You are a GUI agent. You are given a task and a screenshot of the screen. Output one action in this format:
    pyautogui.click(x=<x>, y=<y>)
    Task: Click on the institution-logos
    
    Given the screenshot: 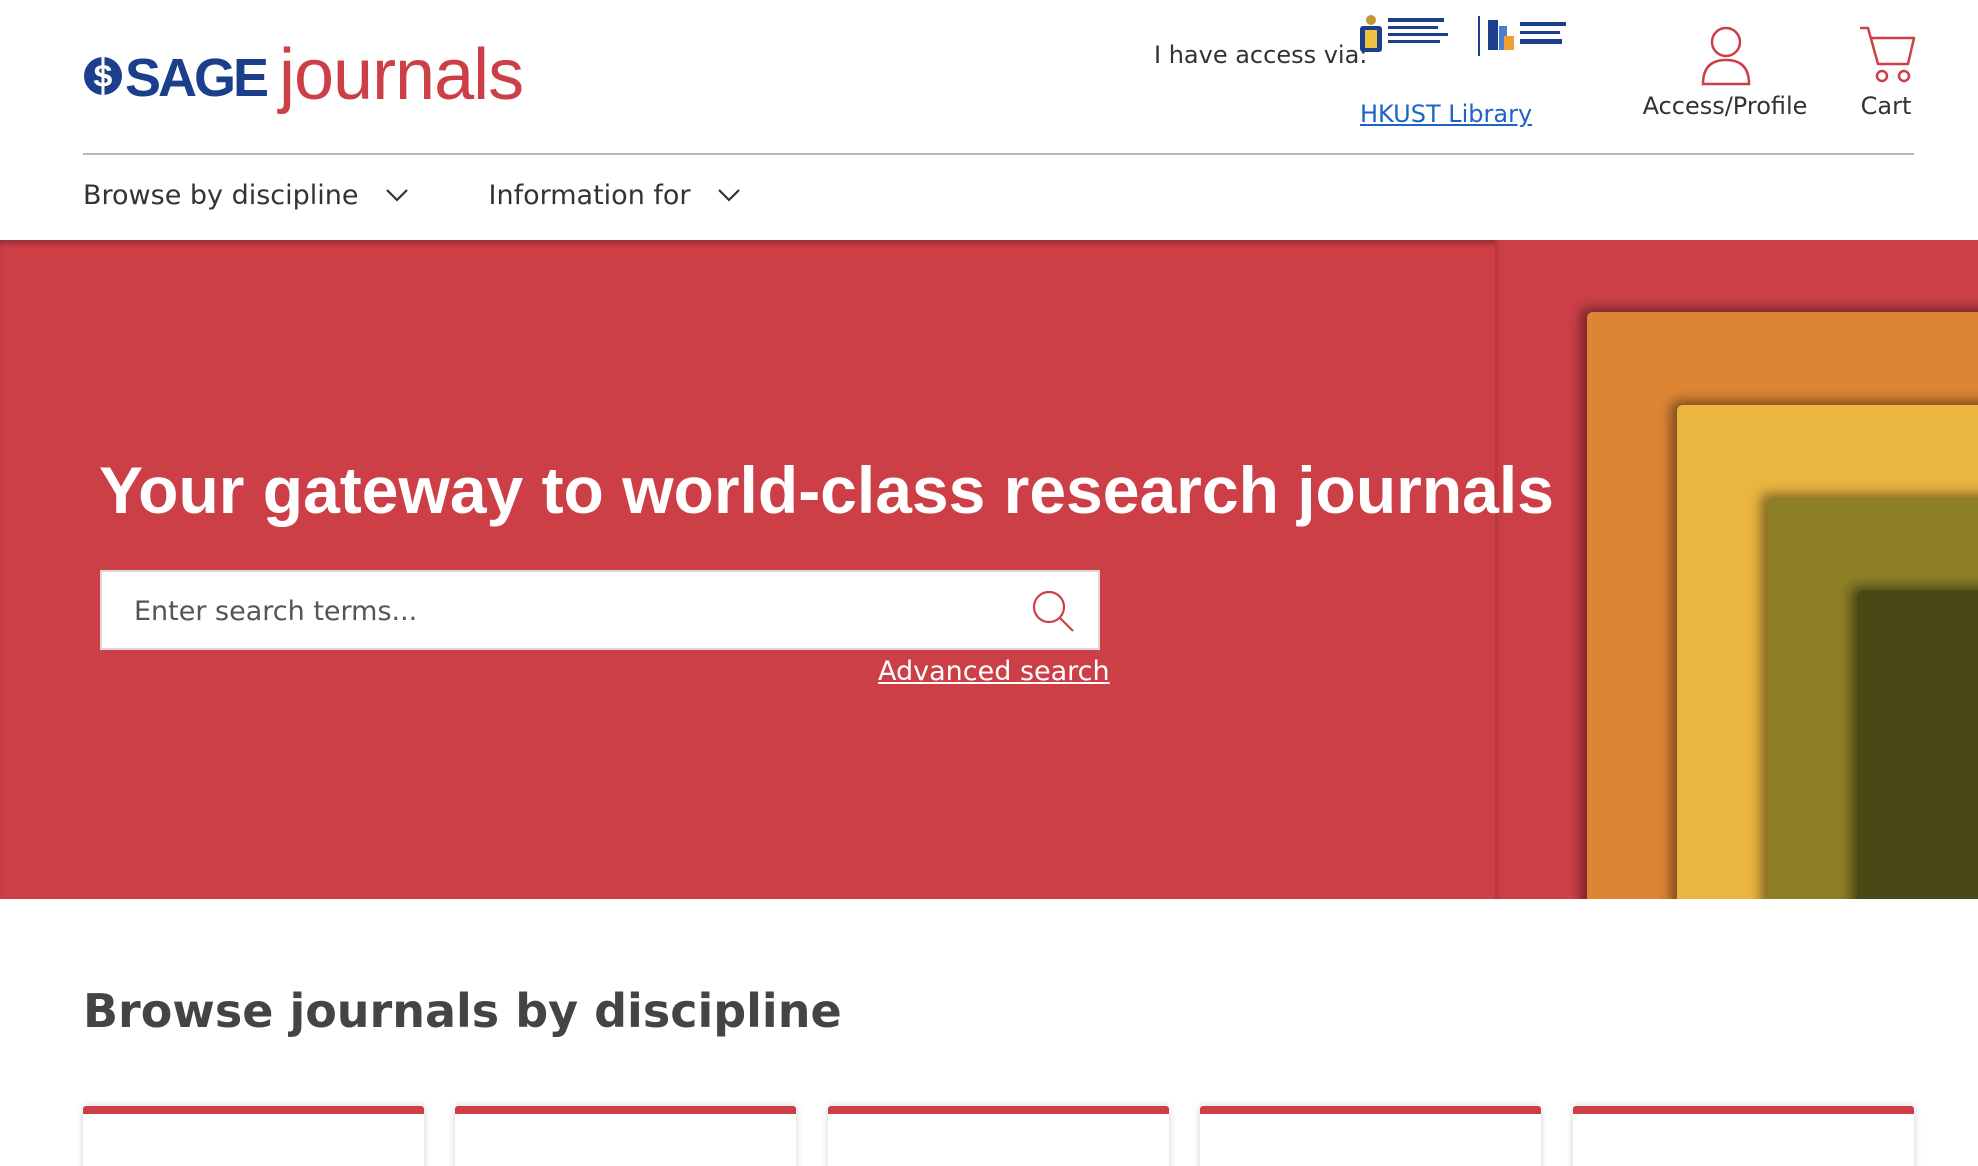 What is the action you would take?
    pyautogui.click(x=1463, y=35)
    